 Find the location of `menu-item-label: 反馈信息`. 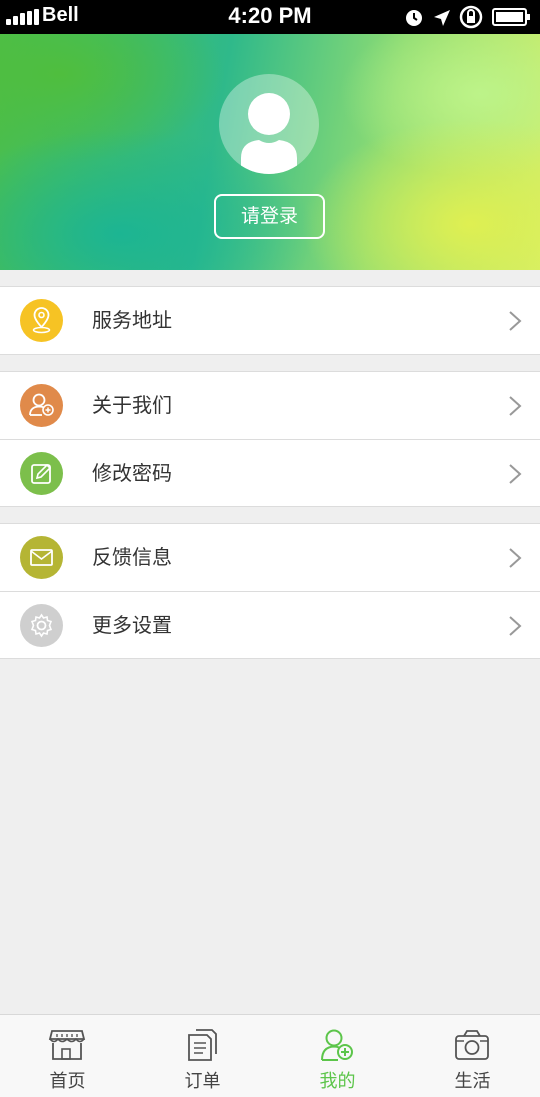

menu-item-label: 反馈信息 is located at coordinates (132, 557).